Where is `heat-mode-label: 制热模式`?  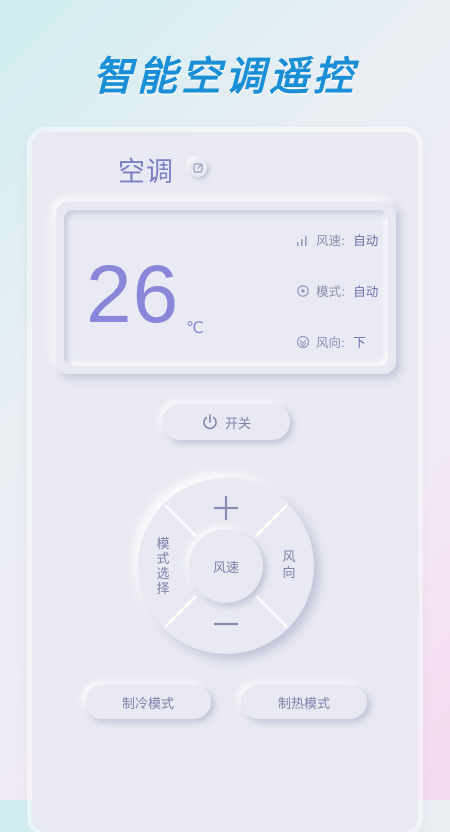 heat-mode-label: 制热模式 is located at coordinates (303, 704).